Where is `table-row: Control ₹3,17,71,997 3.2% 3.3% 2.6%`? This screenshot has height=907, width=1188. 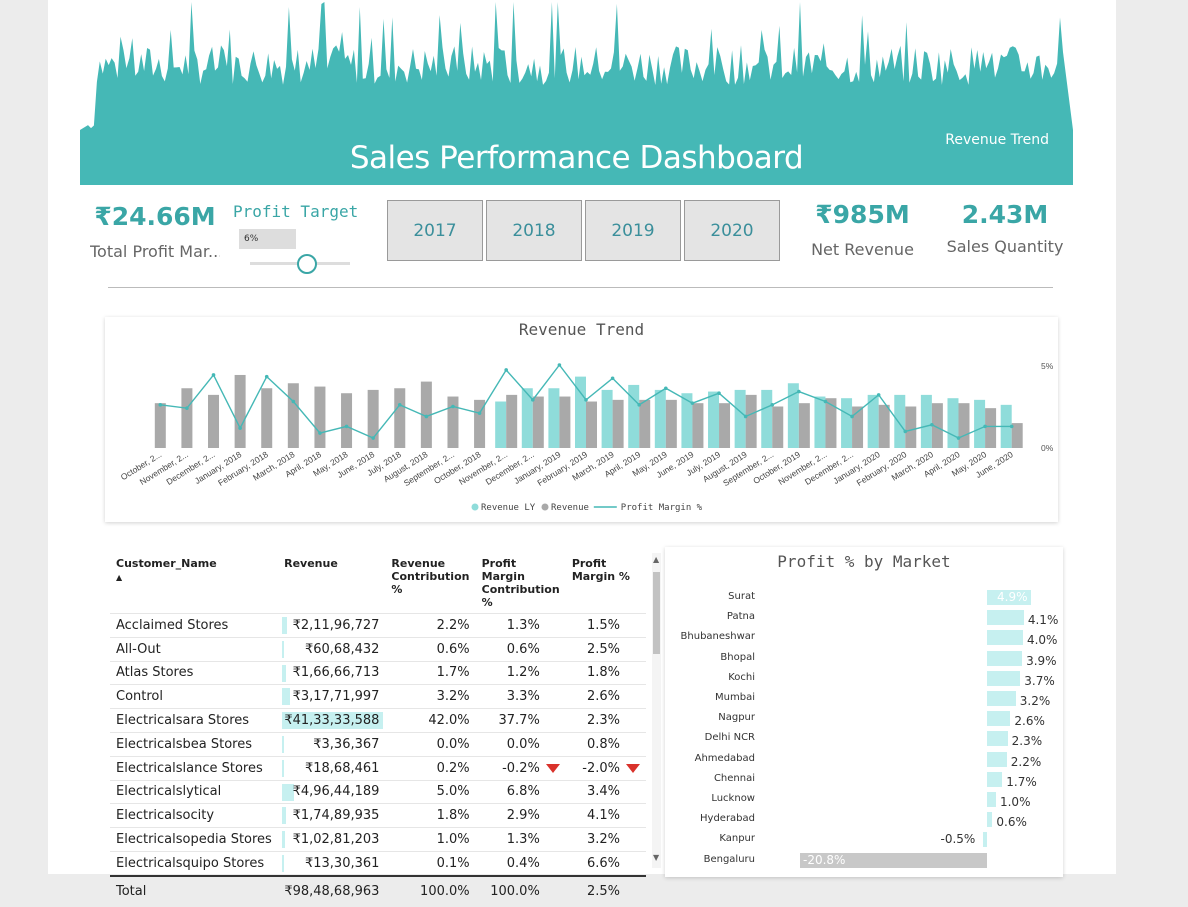 table-row: Control ₹3,17,71,997 3.2% 3.3% 2.6% is located at coordinates (378, 696).